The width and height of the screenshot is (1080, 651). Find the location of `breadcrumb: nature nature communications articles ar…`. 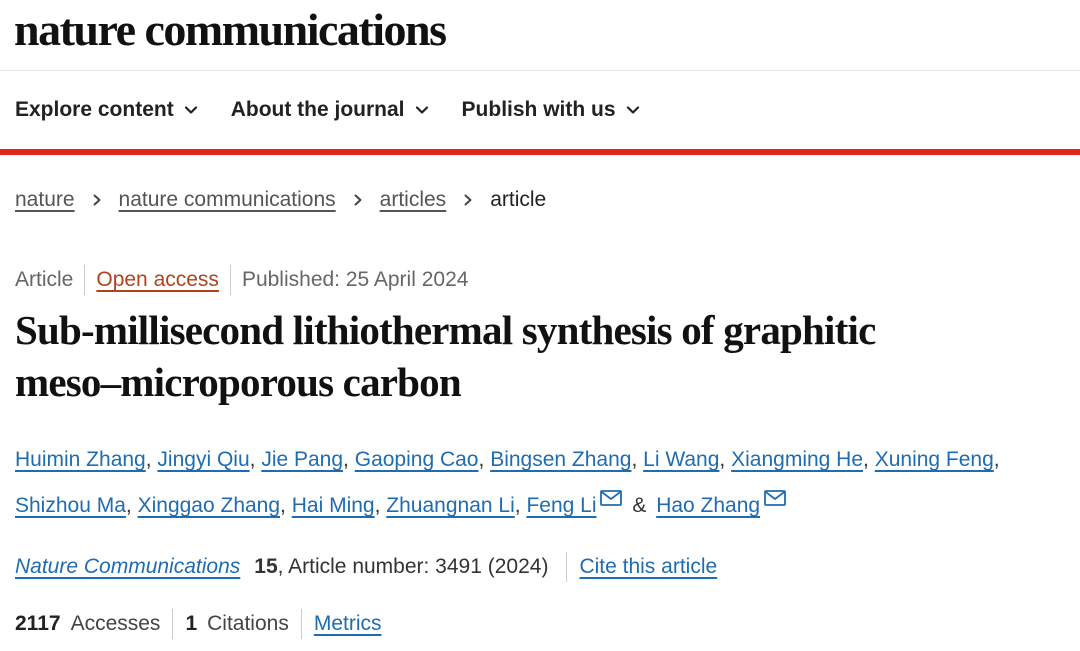

breadcrumb: nature nature communications articles ar… is located at coordinates (280, 200).